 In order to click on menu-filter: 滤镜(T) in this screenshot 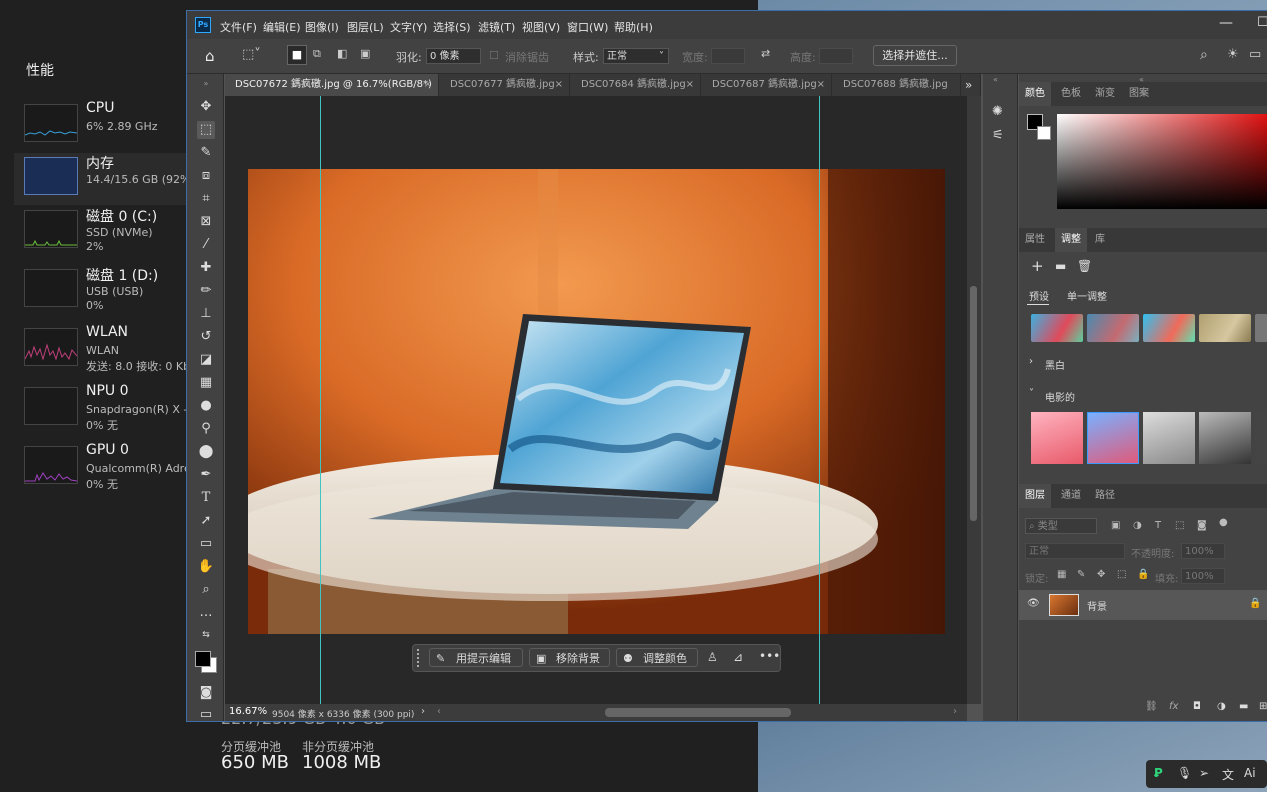, I will do `click(496, 27)`.